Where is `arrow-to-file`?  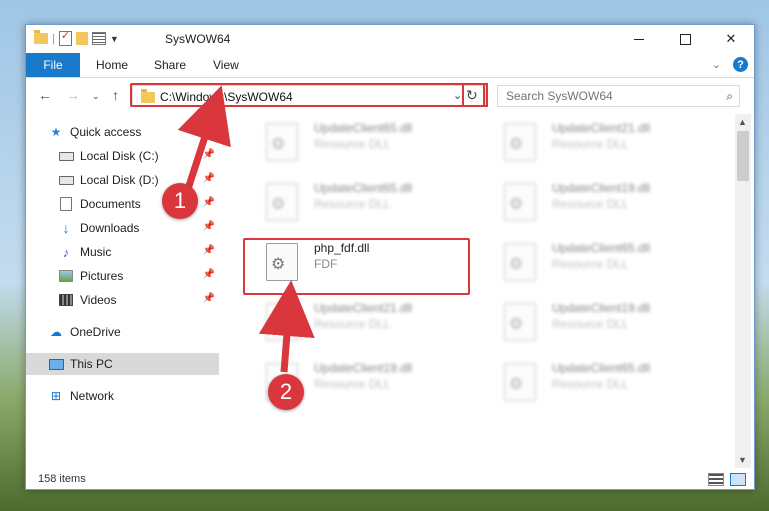
arrow-to-file is located at coordinates (286, 326).